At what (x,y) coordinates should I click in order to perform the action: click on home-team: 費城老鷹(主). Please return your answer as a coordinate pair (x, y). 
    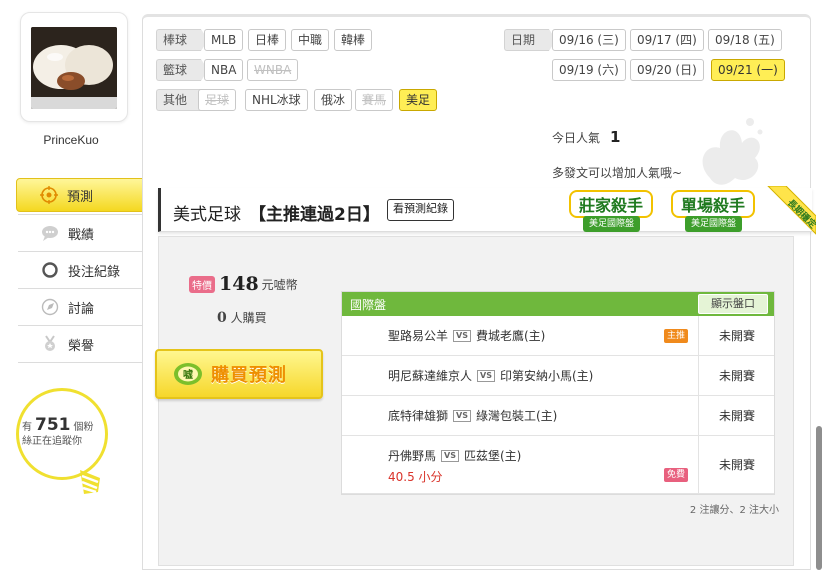
    Looking at the image, I should click on (510, 336).